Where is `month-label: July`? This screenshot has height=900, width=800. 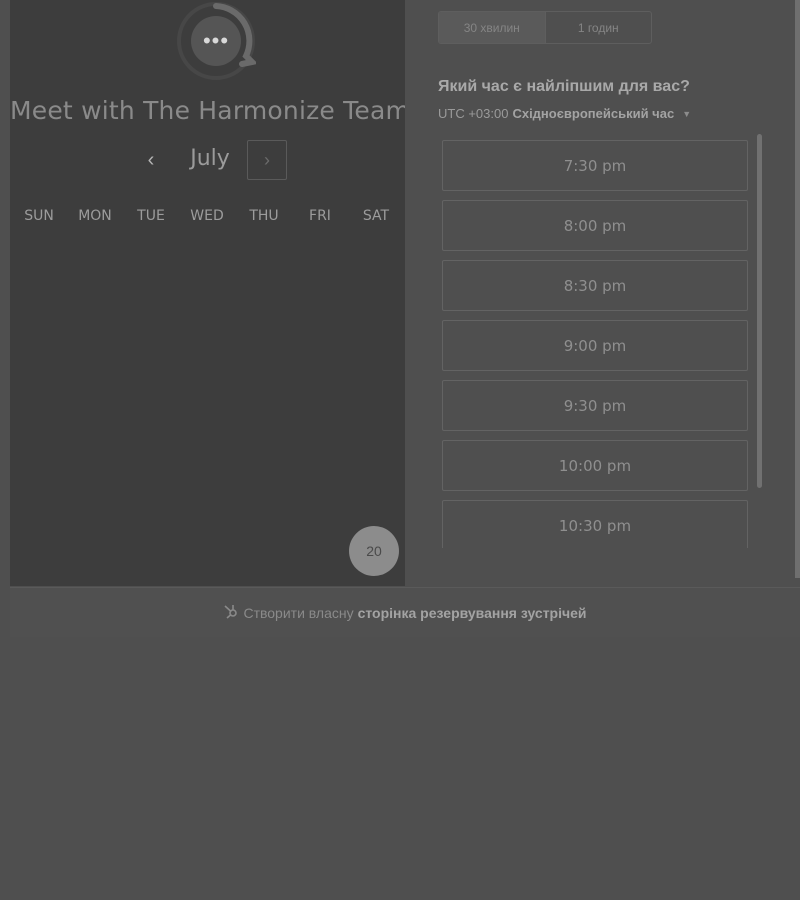 month-label: July is located at coordinates (210, 158).